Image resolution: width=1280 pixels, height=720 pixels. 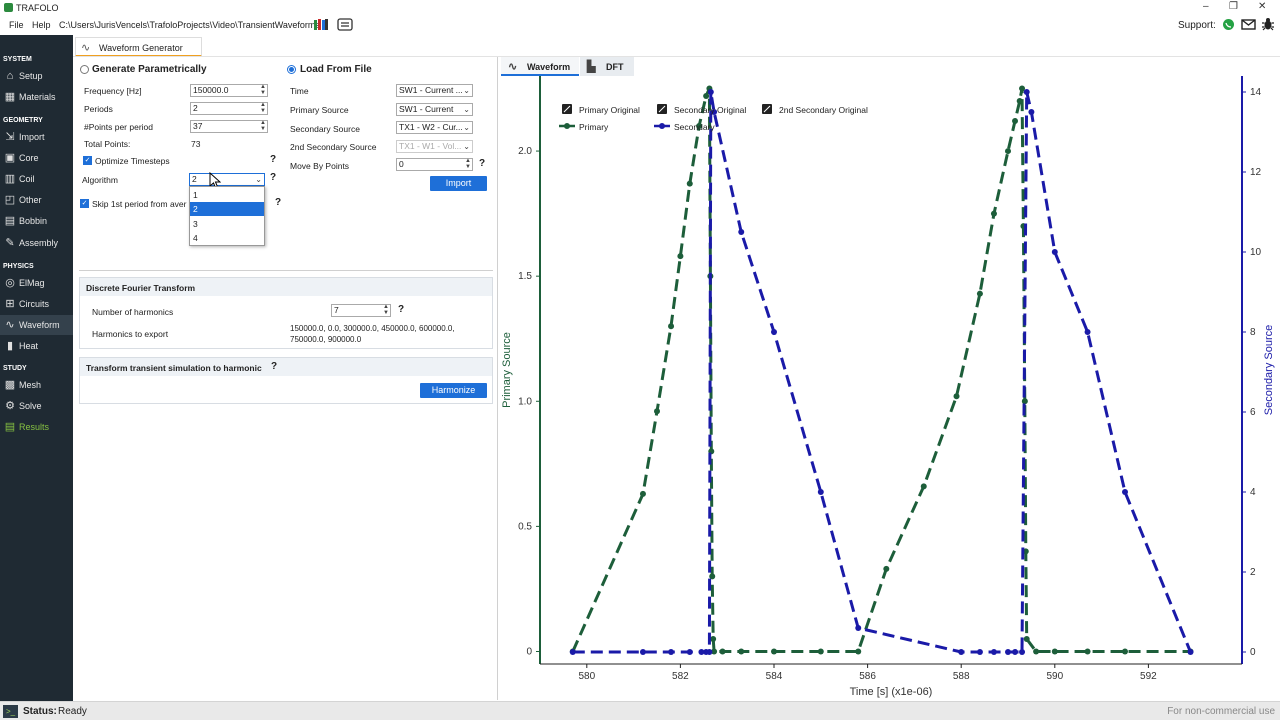 I want to click on algorithm-option: 4, so click(x=227, y=238).